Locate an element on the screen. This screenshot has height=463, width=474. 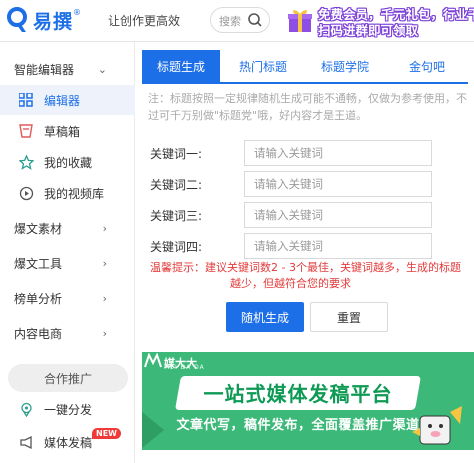
keyword-row-3: 关键词三: 请输入关键词 is located at coordinates (310, 215).